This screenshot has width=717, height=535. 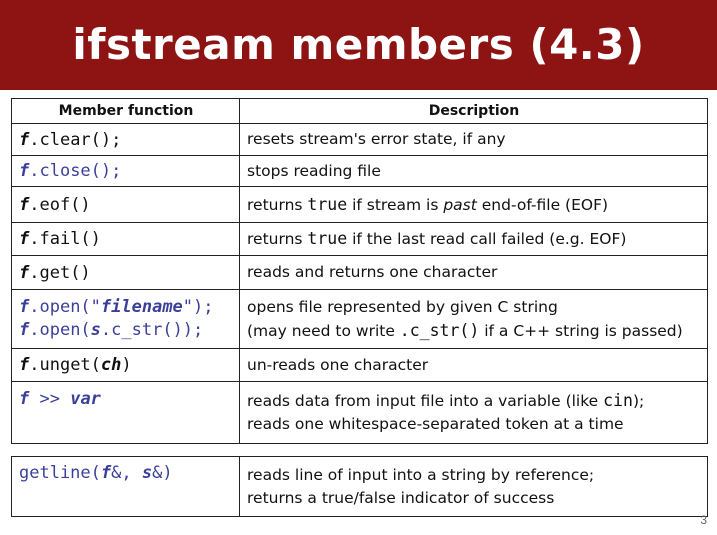 I want to click on text-line: resets stream's error state, if any, so click(x=474, y=139).